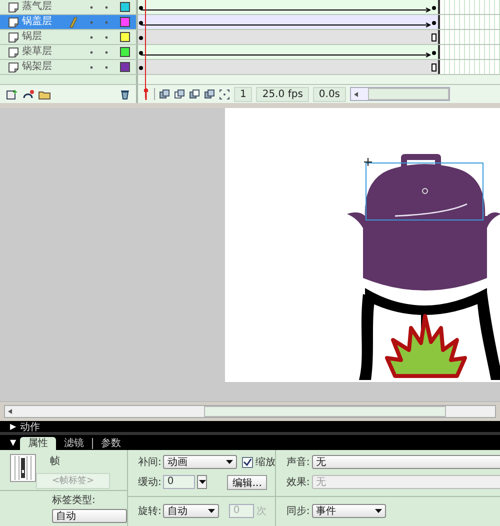 The height and width of the screenshot is (526, 500). I want to click on crosshair-icon, so click(368, 162).